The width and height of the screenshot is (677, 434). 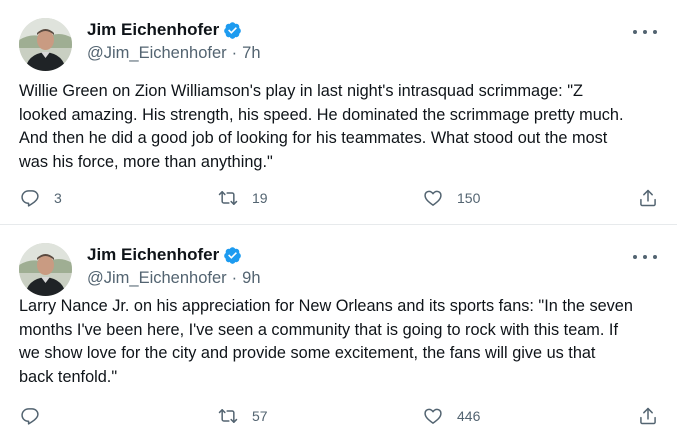 What do you see at coordinates (260, 198) in the screenshot?
I see `retweet-count: 19` at bounding box center [260, 198].